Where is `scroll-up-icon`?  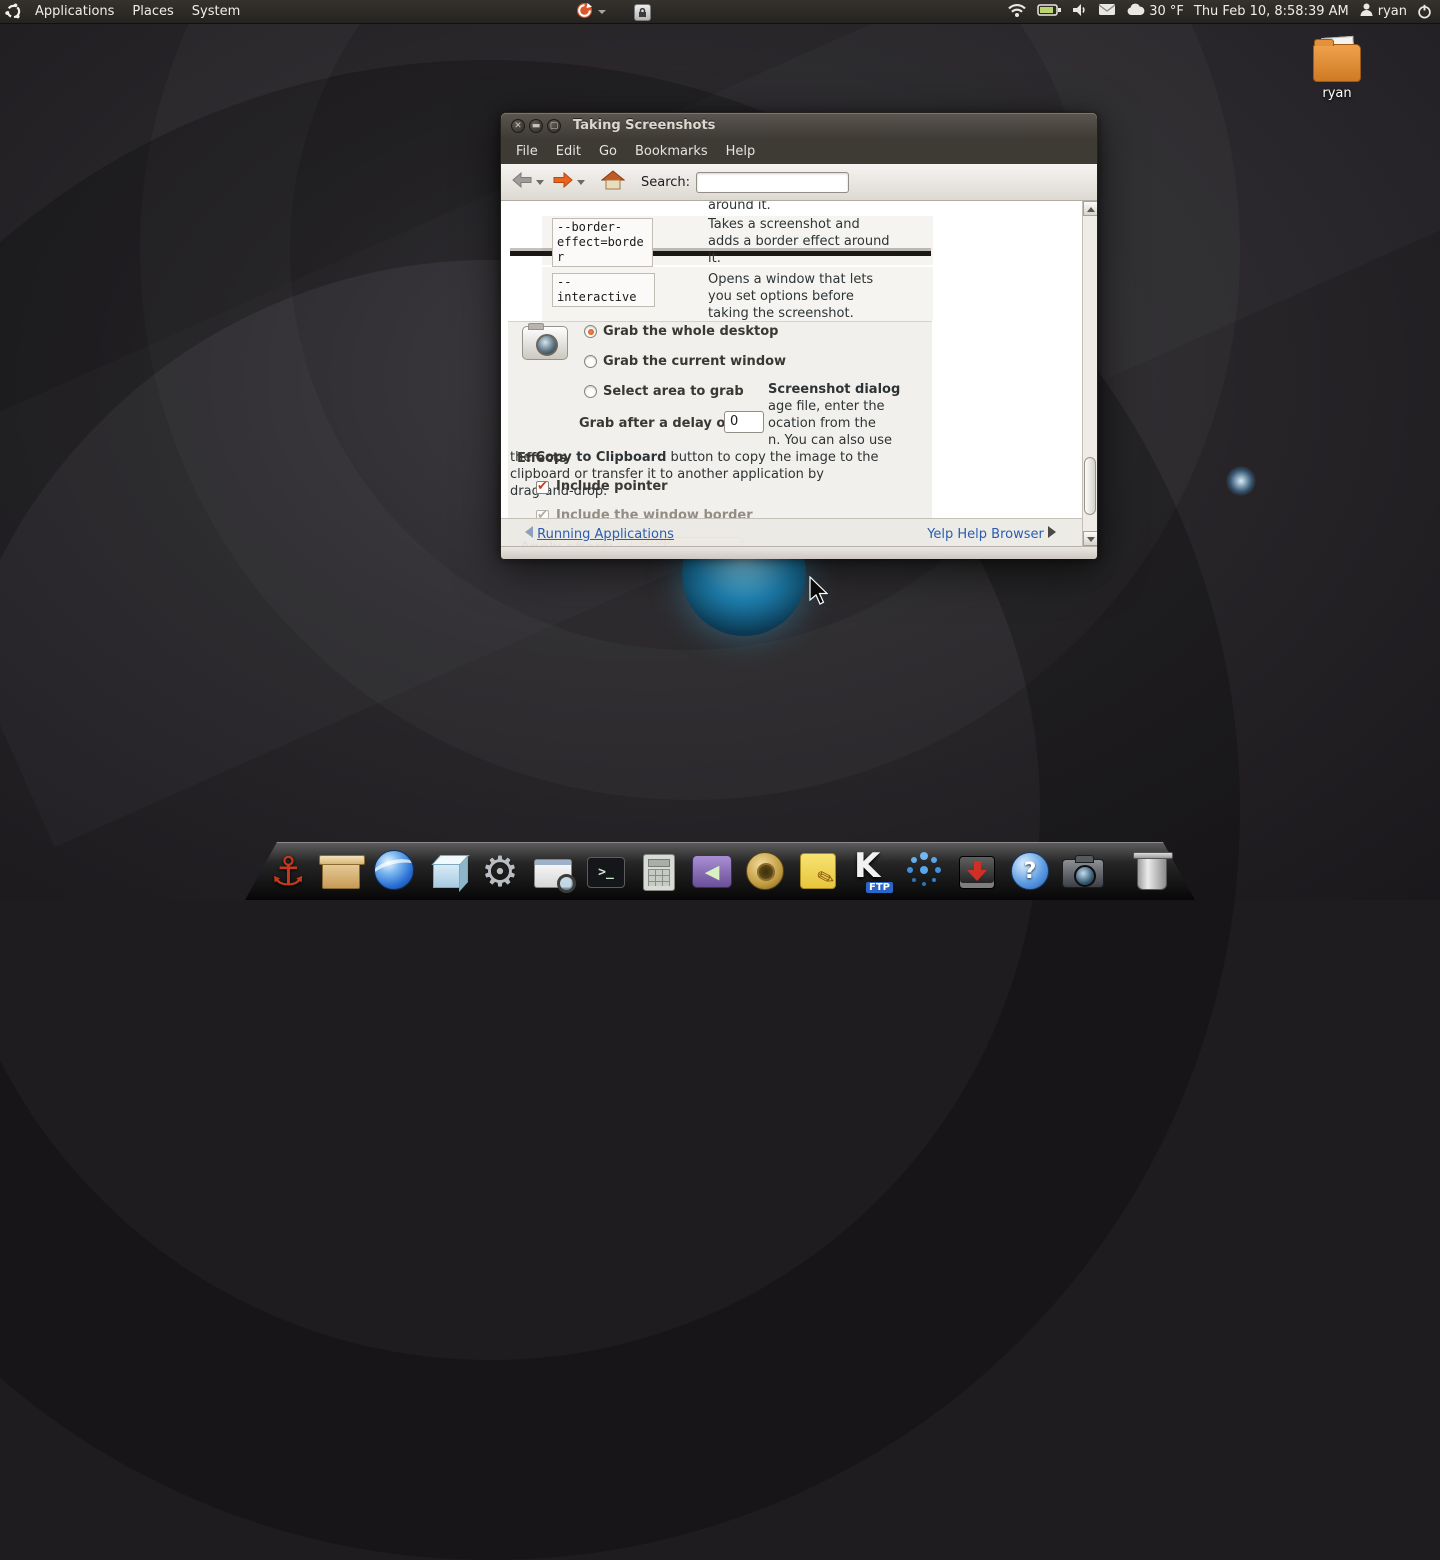
scroll-up-icon is located at coordinates (1090, 208).